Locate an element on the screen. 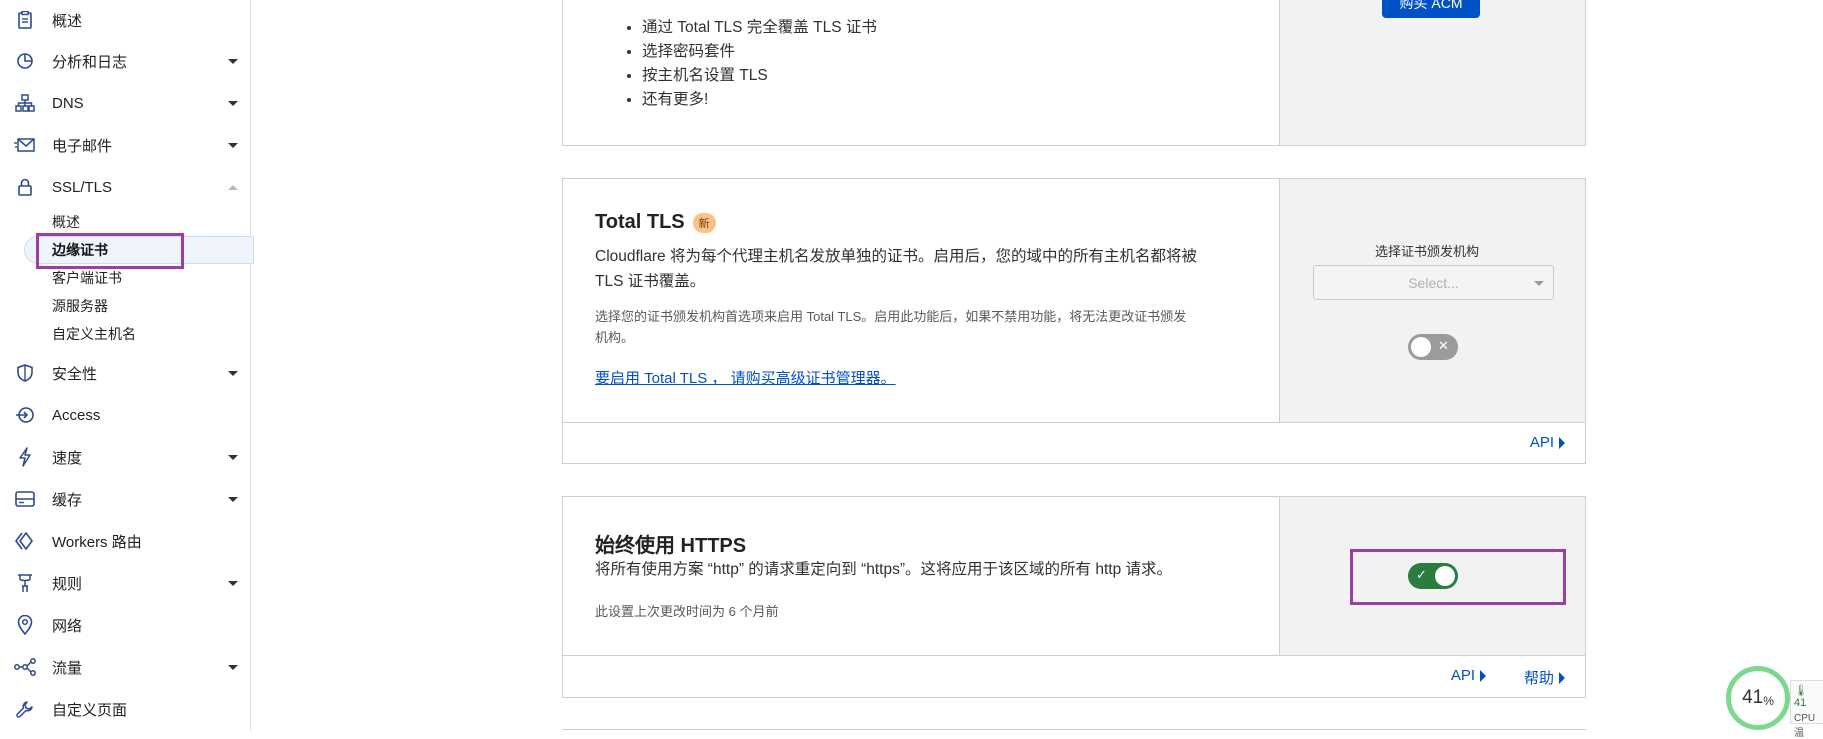  sidebar-item-dns: DNS is located at coordinates (125, 103).